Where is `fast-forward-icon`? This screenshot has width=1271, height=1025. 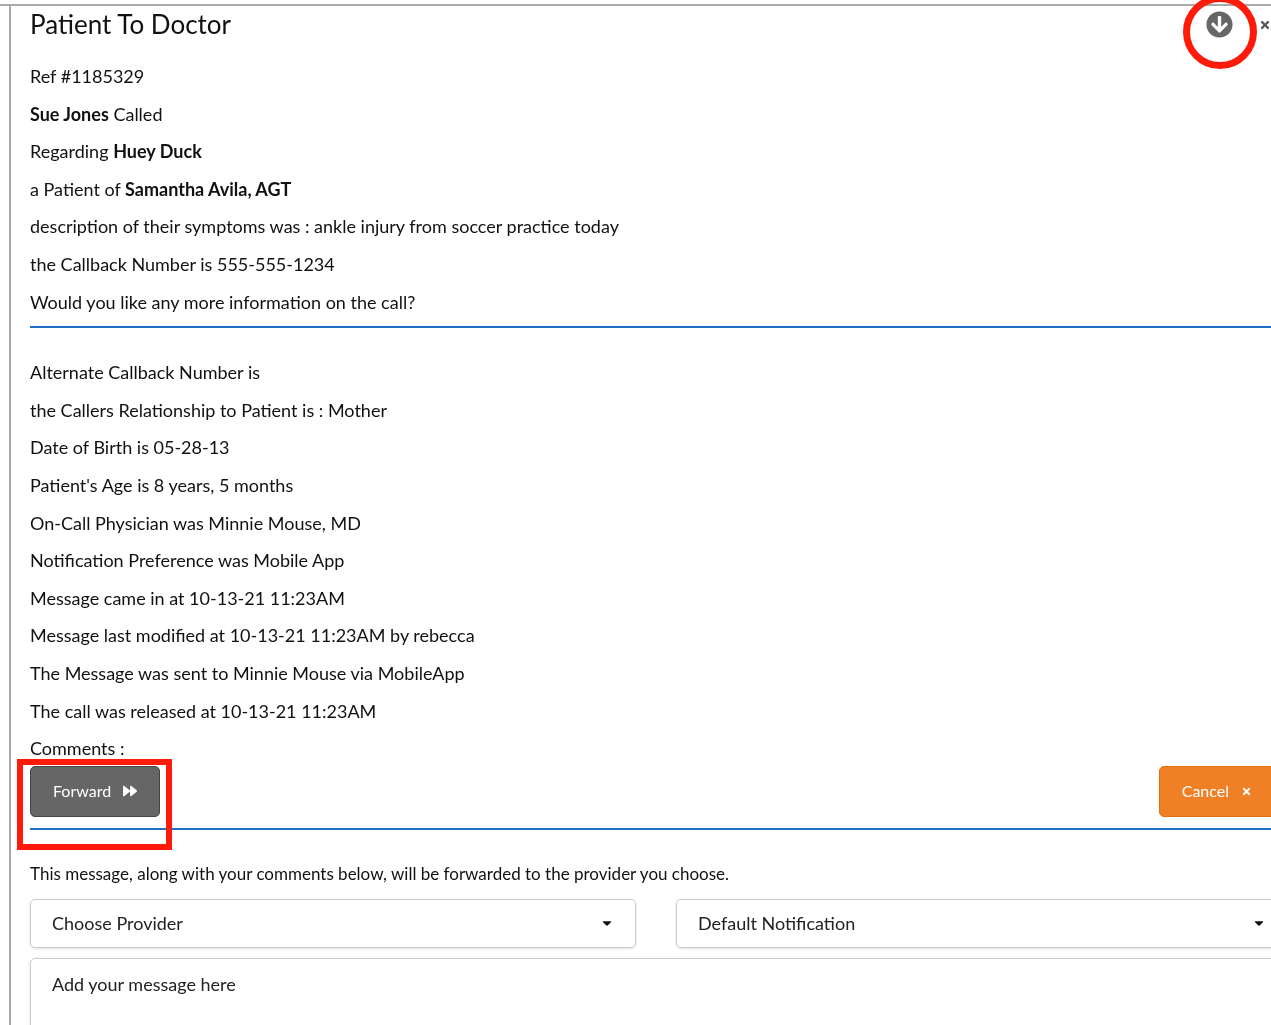 fast-forward-icon is located at coordinates (130, 791).